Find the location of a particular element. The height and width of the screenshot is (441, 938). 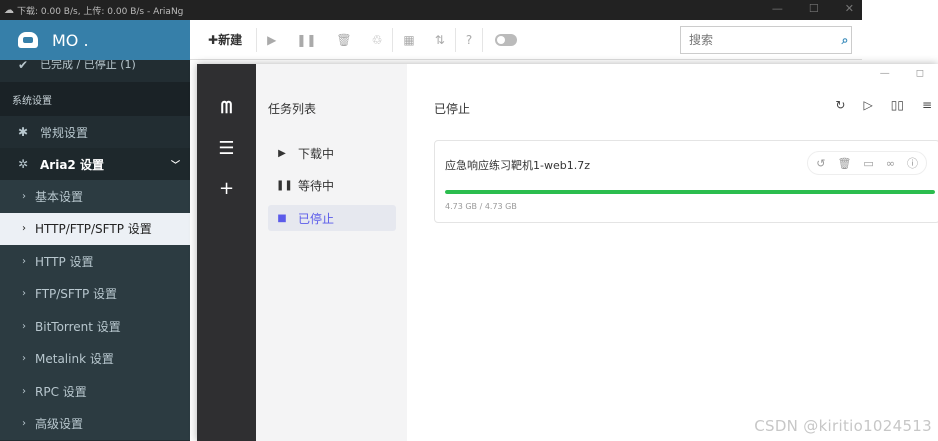

pause-all-icon: ▯▯ is located at coordinates (897, 105).